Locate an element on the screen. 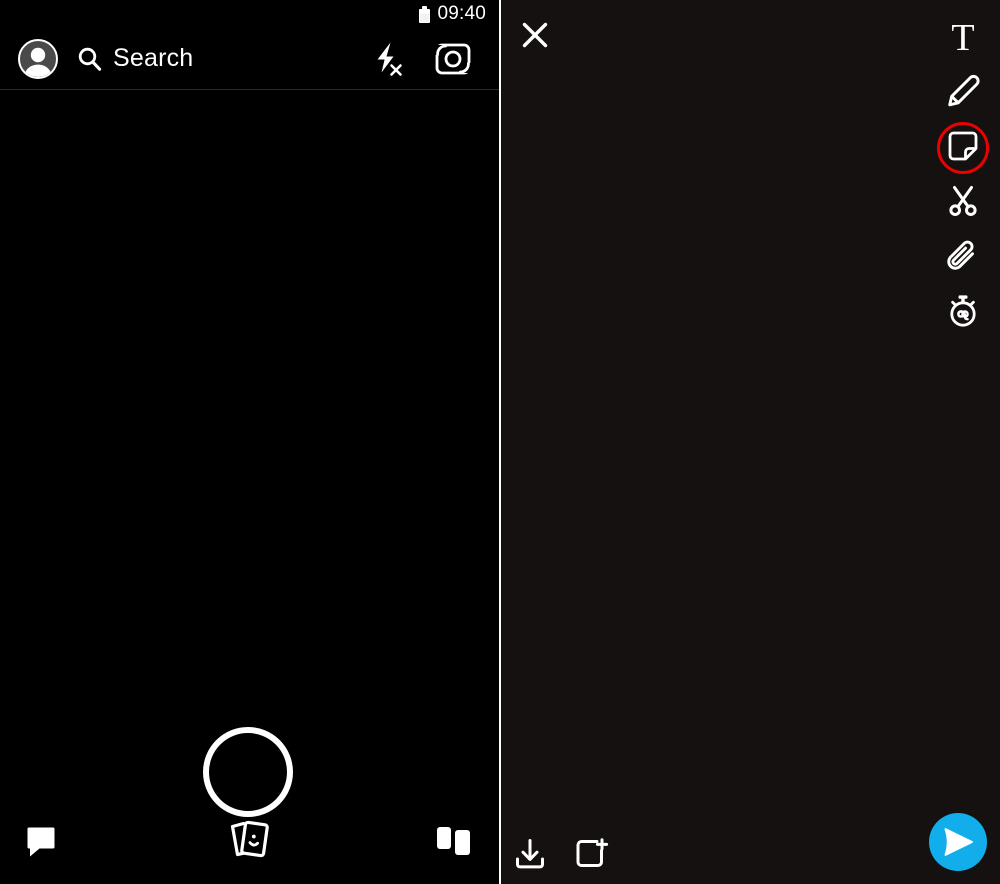  close-icon is located at coordinates (535, 37).